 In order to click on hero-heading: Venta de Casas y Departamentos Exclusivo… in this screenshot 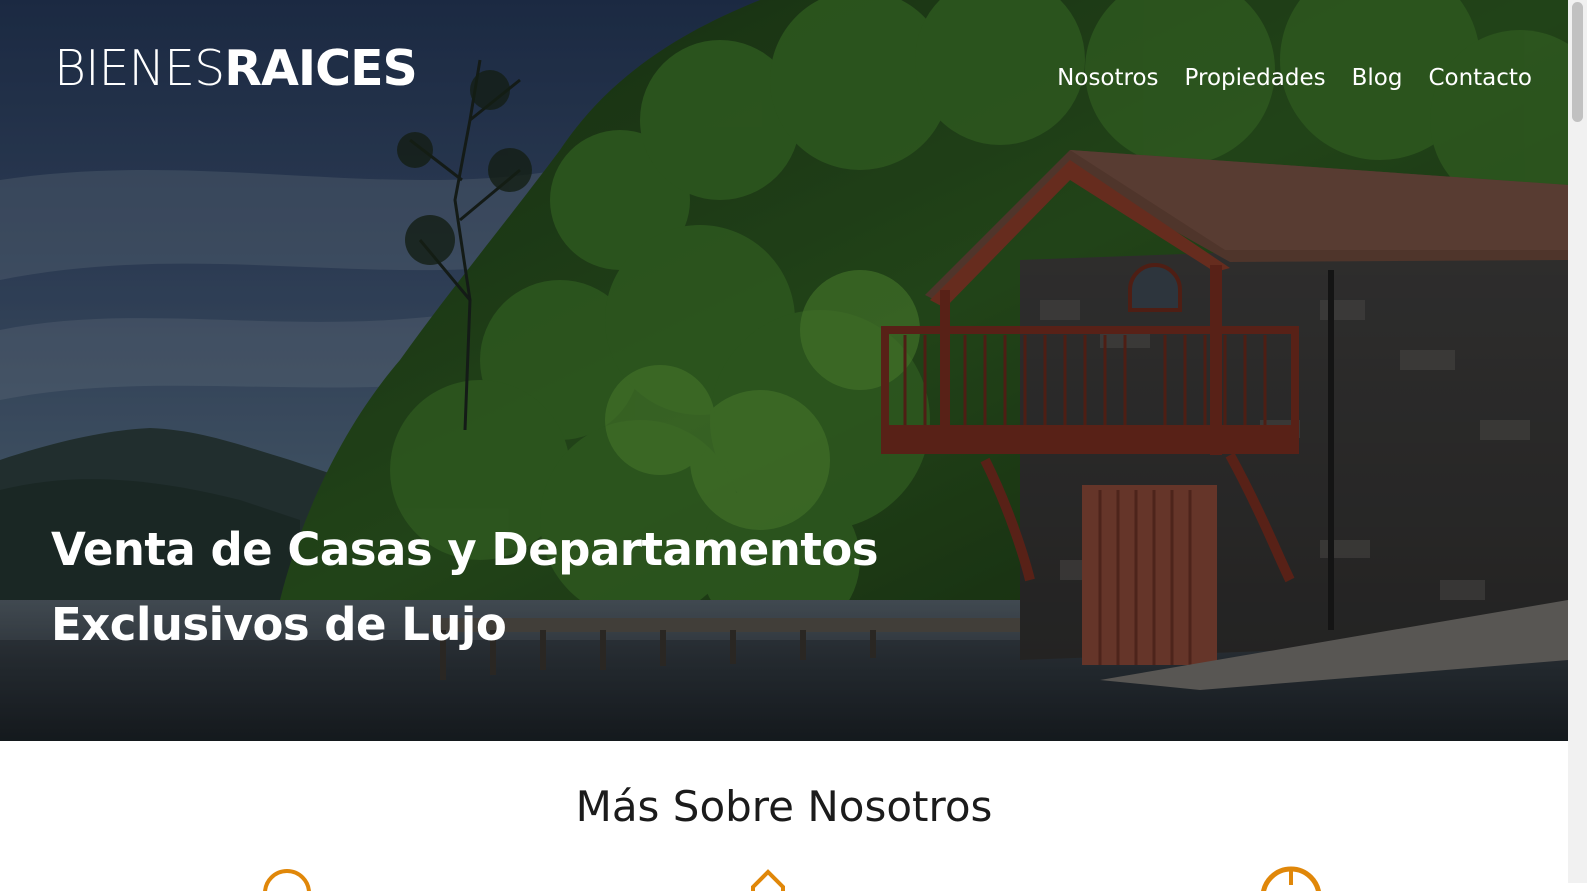, I will do `click(465, 587)`.